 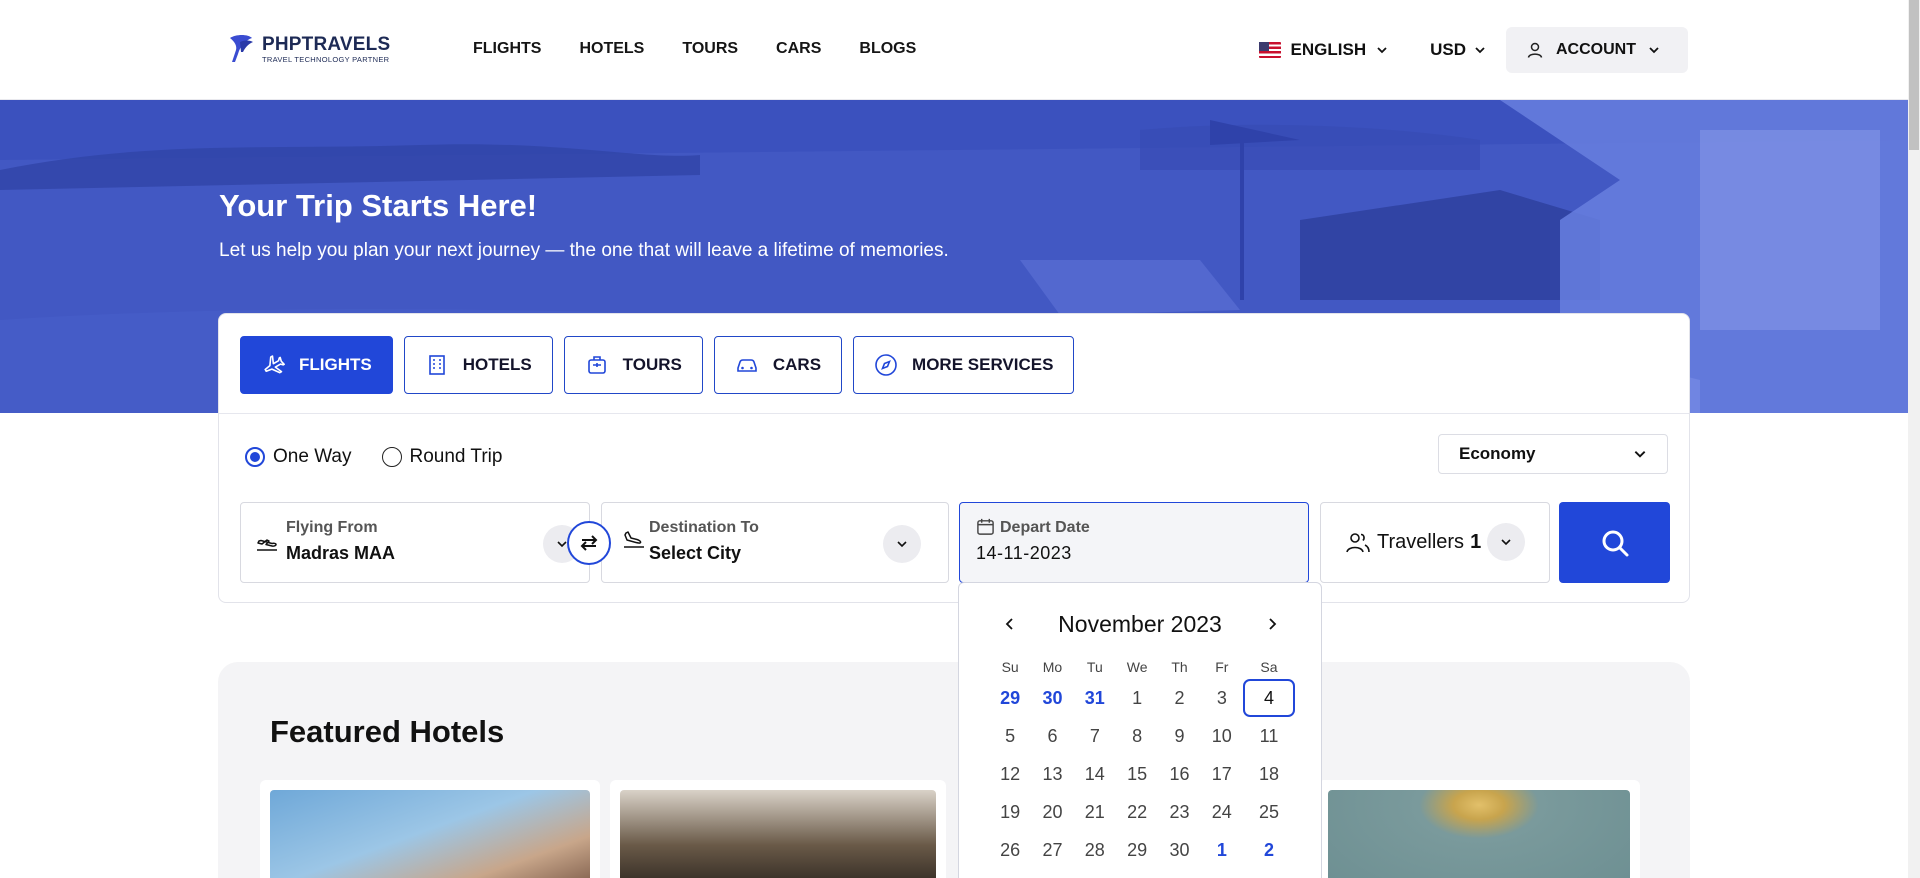 I want to click on calendar-day: 28, so click(x=1095, y=850).